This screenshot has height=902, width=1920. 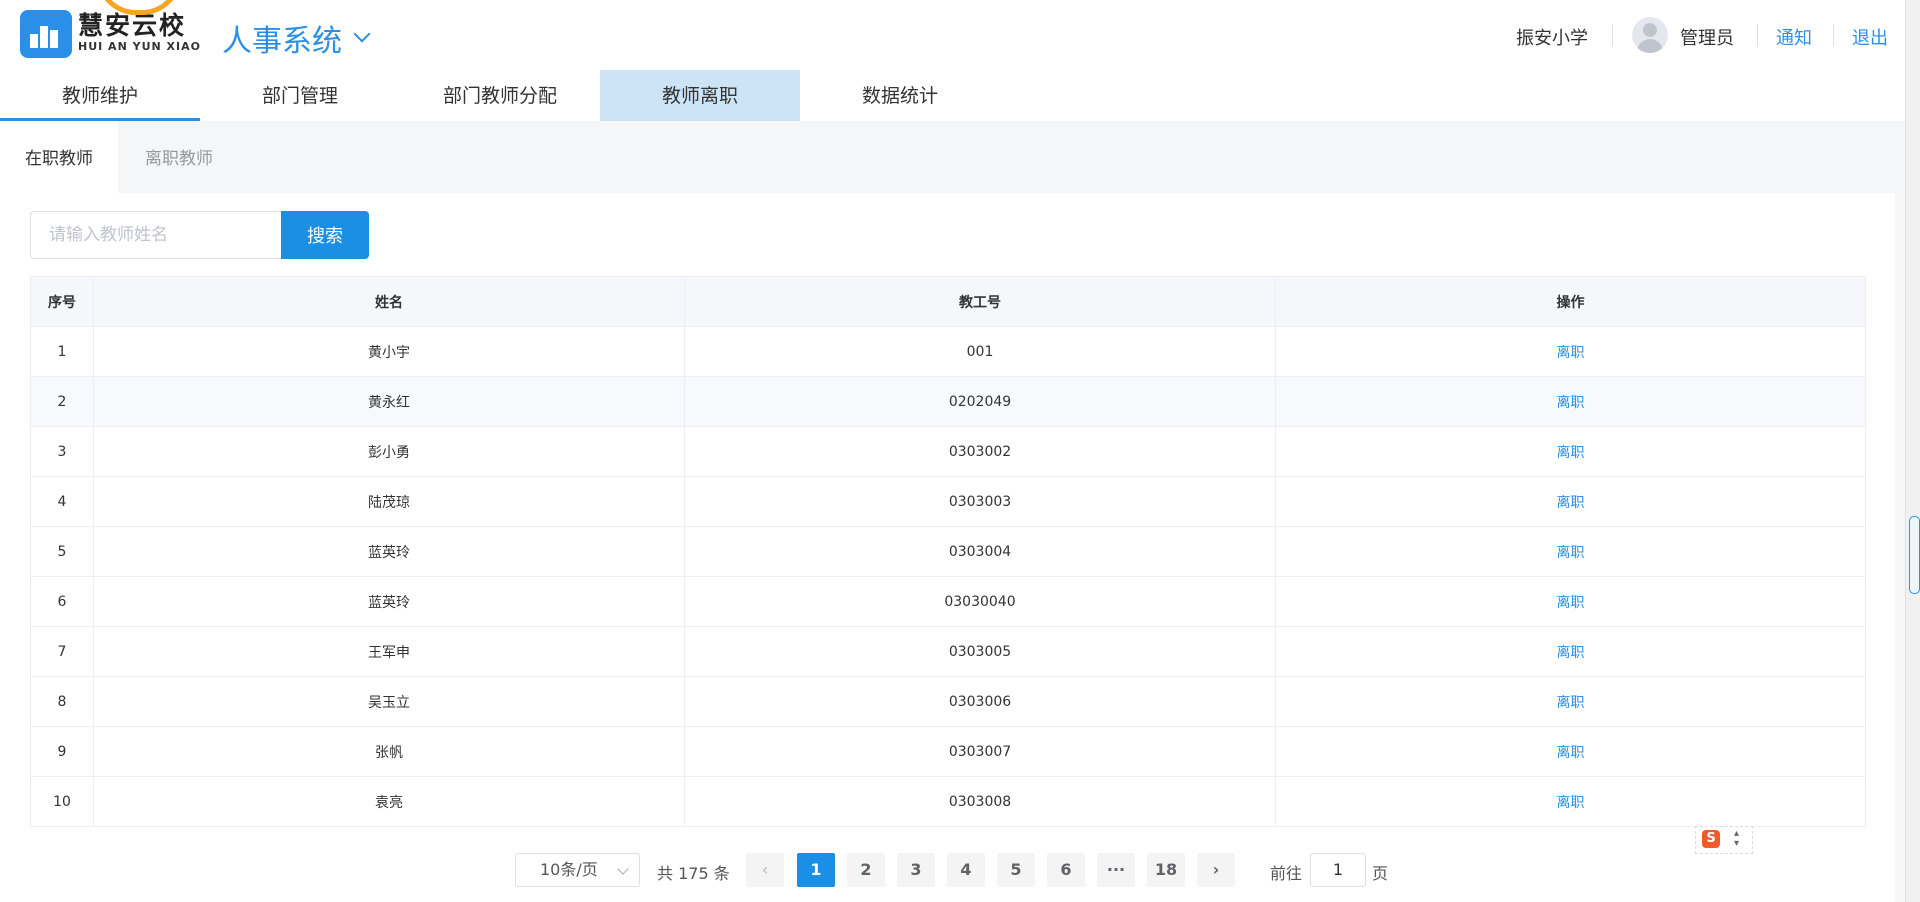 What do you see at coordinates (62, 751) in the screenshot?
I see `cell-no: 9` at bounding box center [62, 751].